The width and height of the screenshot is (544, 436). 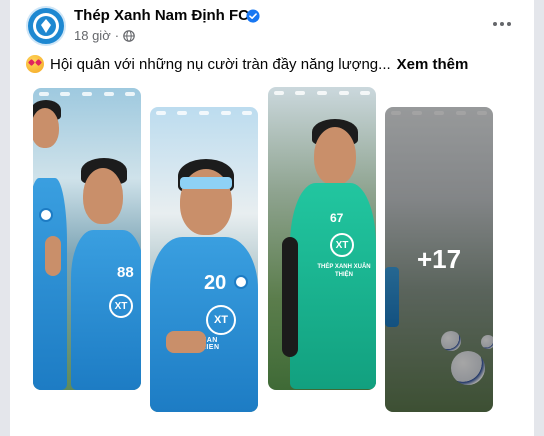 What do you see at coordinates (92, 35) in the screenshot?
I see `post-timestamp: 18 giờ` at bounding box center [92, 35].